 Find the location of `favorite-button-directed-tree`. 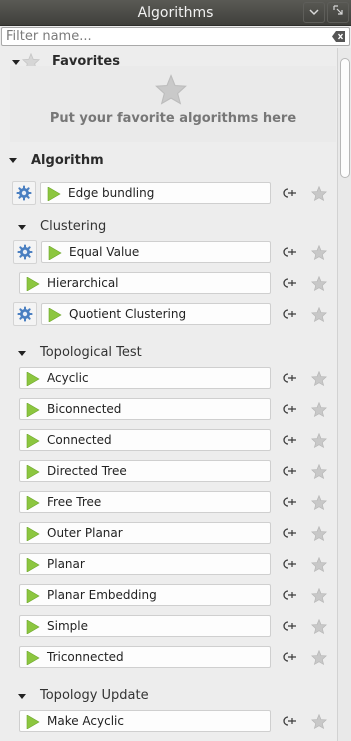

favorite-button-directed-tree is located at coordinates (319, 472).